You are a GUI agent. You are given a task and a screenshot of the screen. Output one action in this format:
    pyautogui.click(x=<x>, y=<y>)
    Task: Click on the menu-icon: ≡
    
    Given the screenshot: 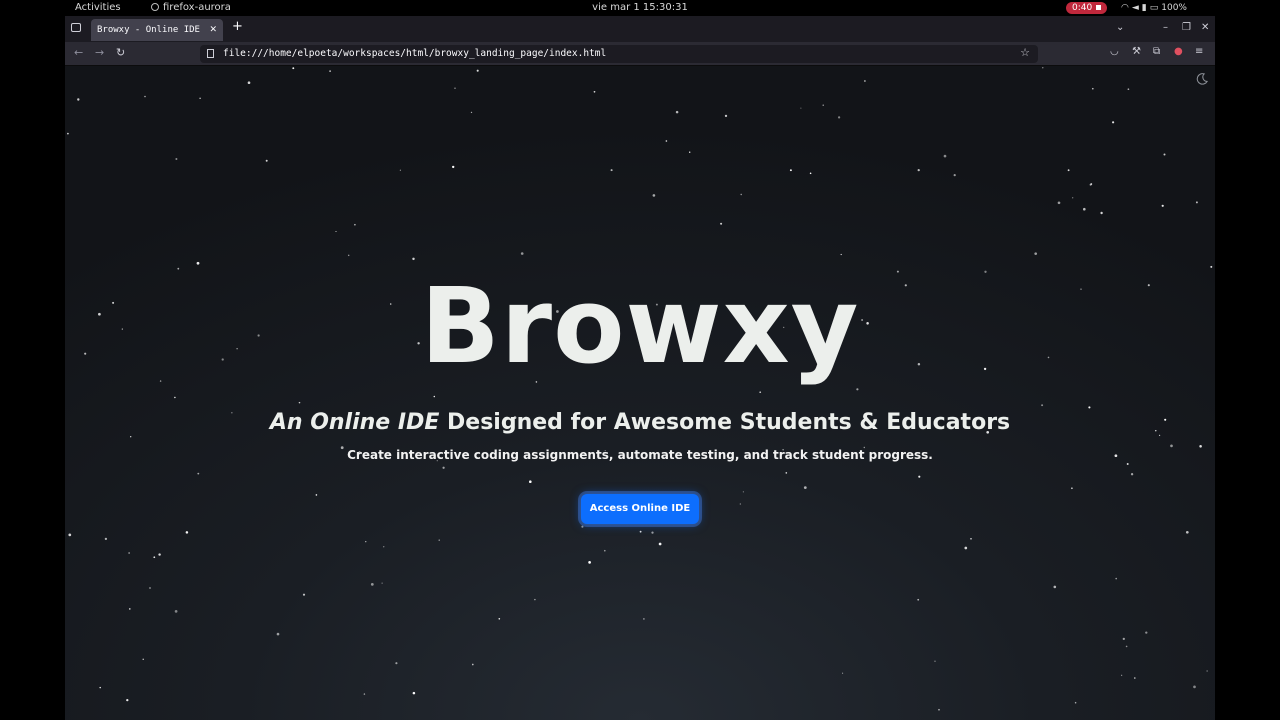 What is the action you would take?
    pyautogui.click(x=1199, y=51)
    